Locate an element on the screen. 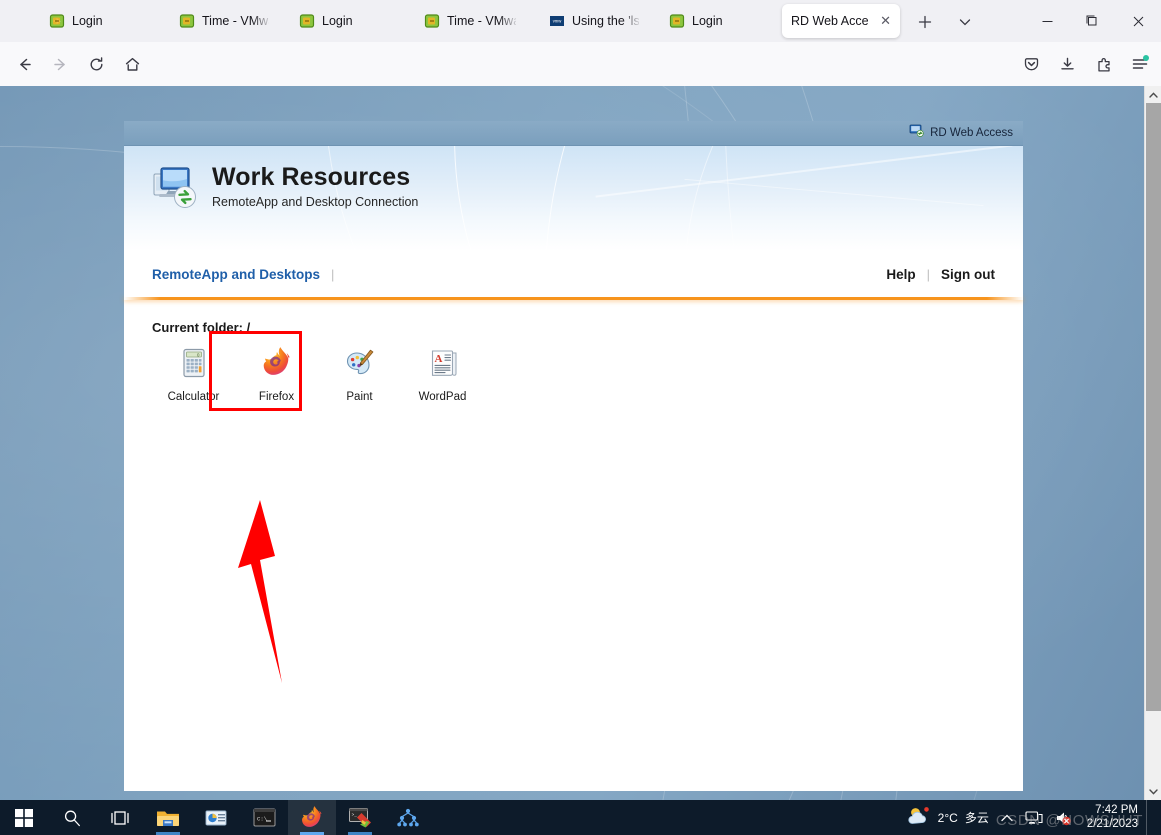 This screenshot has height=835, width=1161. tab-list-button is located at coordinates (965, 22).